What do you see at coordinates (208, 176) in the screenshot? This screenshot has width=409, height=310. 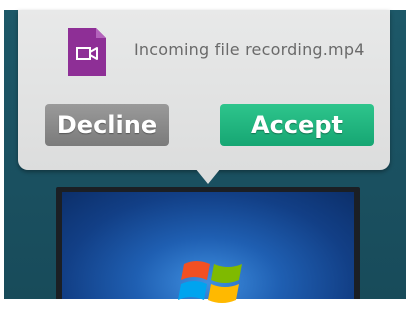 I see `popover-pointer` at bounding box center [208, 176].